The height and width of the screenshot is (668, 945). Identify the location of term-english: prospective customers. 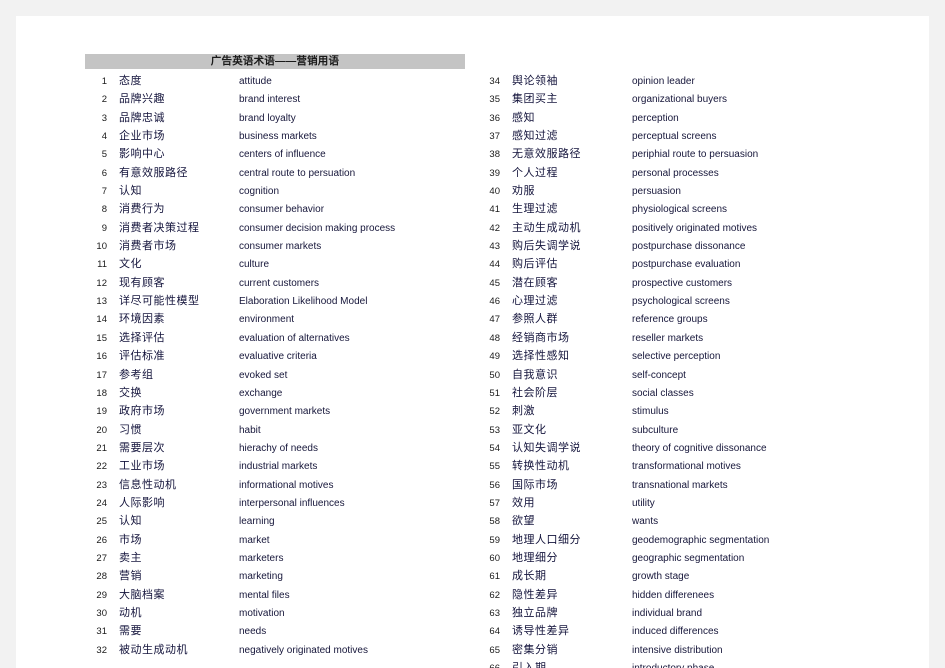
(682, 283).